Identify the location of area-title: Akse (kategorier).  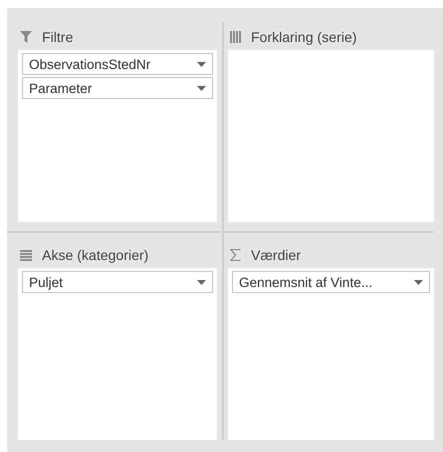
(95, 255).